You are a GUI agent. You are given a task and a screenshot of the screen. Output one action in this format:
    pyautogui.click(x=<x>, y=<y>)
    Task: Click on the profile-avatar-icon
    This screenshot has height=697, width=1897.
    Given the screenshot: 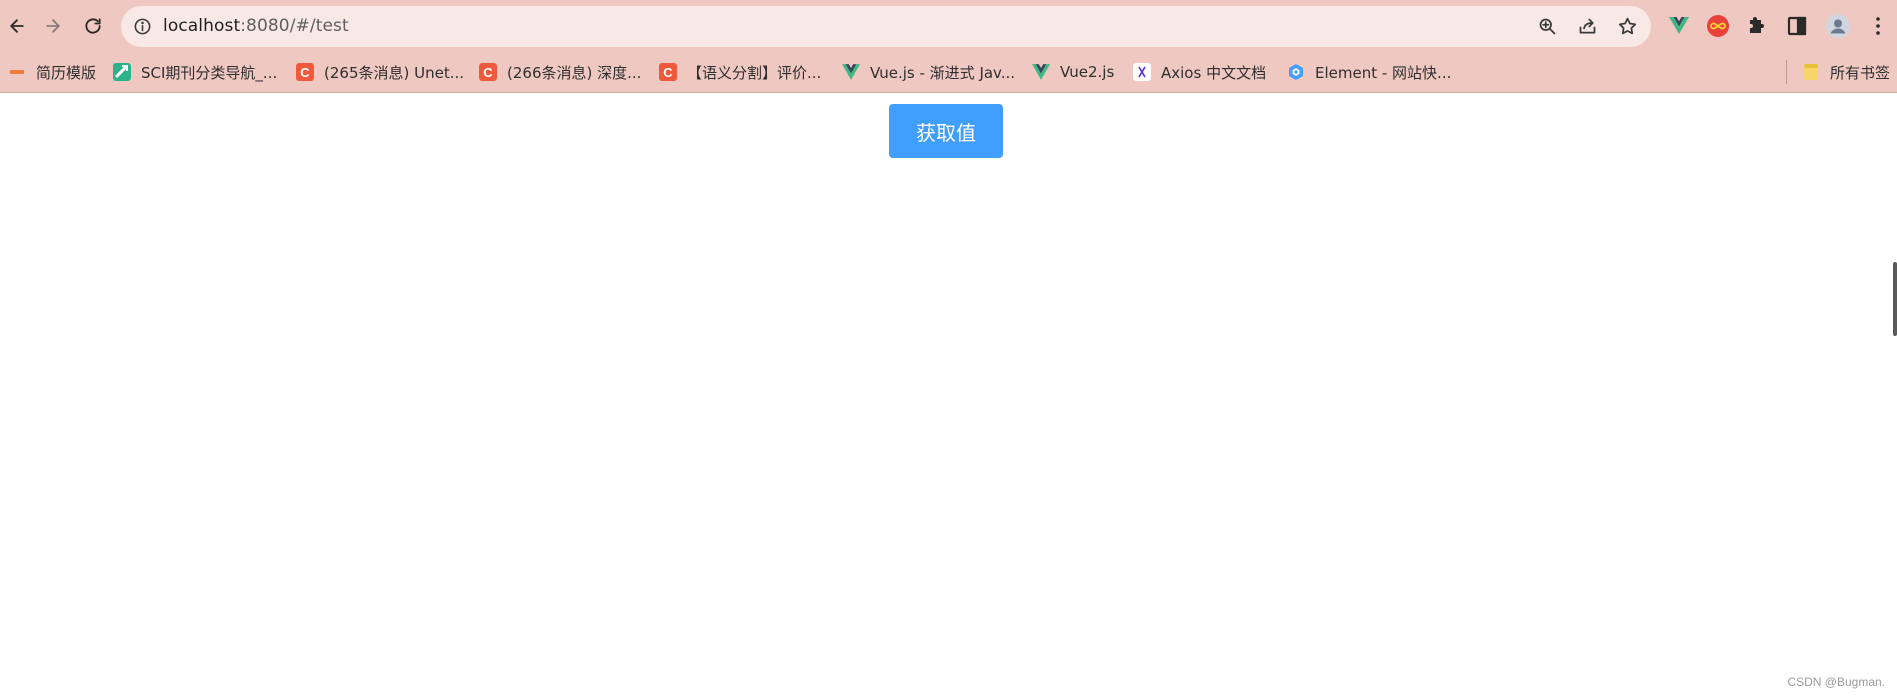 What is the action you would take?
    pyautogui.click(x=1838, y=26)
    